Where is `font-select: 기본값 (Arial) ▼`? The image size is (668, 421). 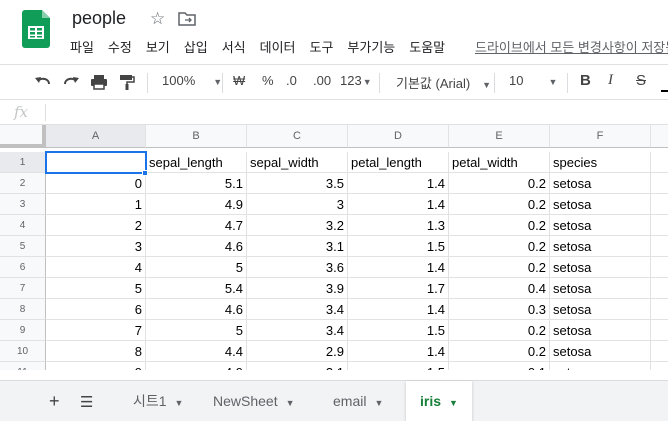
font-select: 기본값 (Arial) ▼ is located at coordinates (443, 82).